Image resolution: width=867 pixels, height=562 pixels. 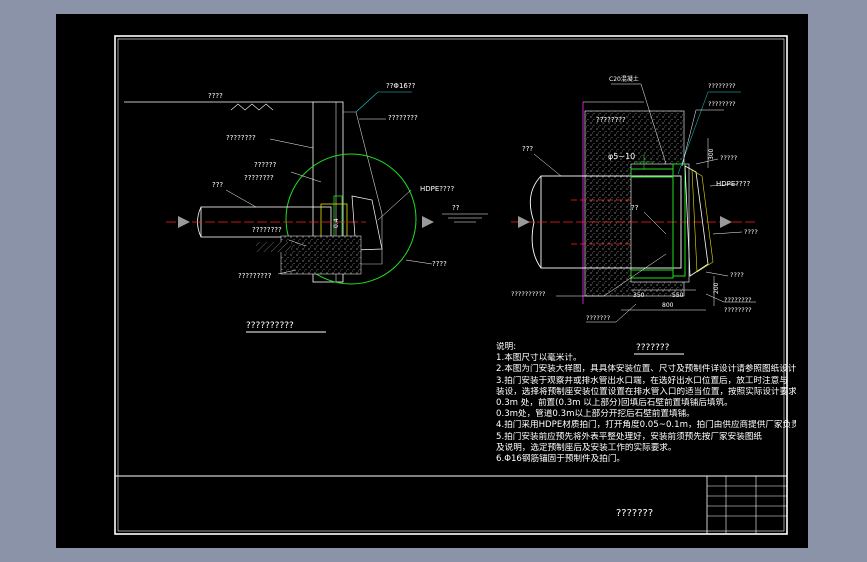 What do you see at coordinates (255, 276) in the screenshot?
I see `label-base: ?????????` at bounding box center [255, 276].